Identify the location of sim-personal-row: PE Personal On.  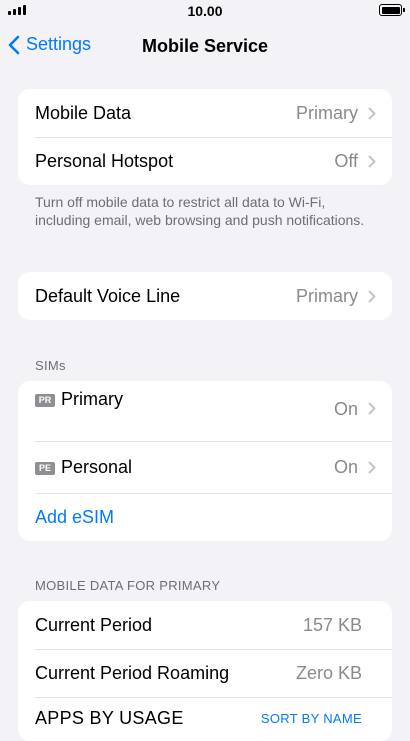
(205, 467).